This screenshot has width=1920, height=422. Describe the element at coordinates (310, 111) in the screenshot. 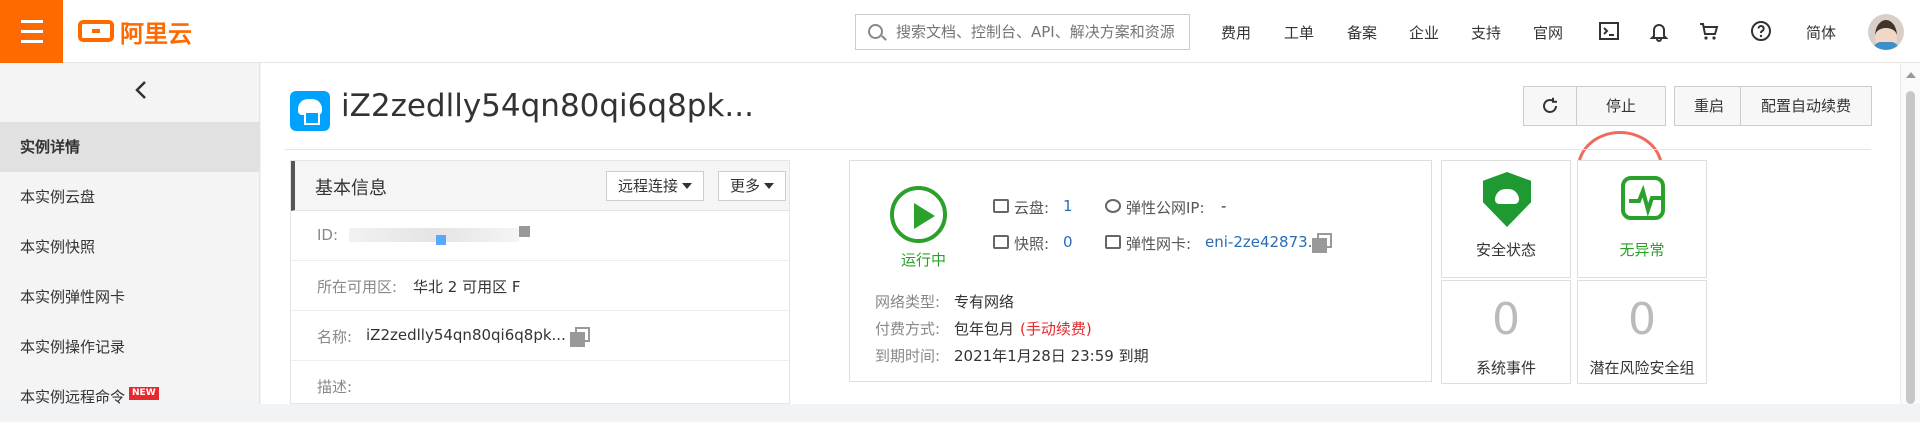

I see `ecs-instance-icon` at that location.